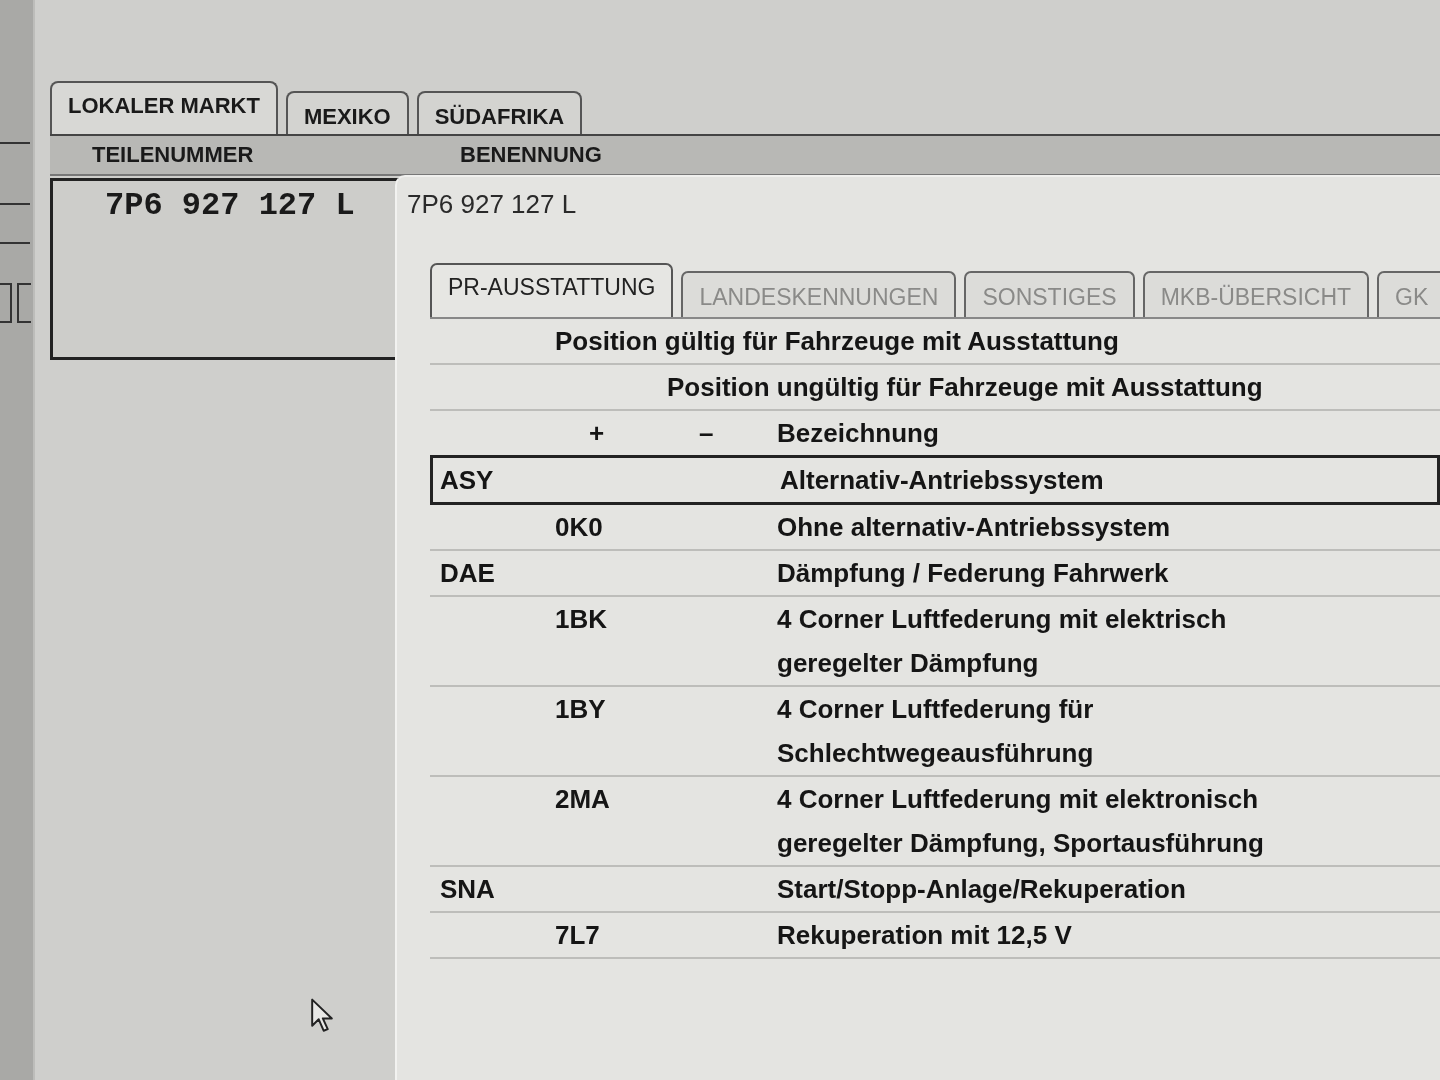 The height and width of the screenshot is (1080, 1440). I want to click on table-row: 7L7 Rekuperation mit 12,5 V, so click(935, 936).